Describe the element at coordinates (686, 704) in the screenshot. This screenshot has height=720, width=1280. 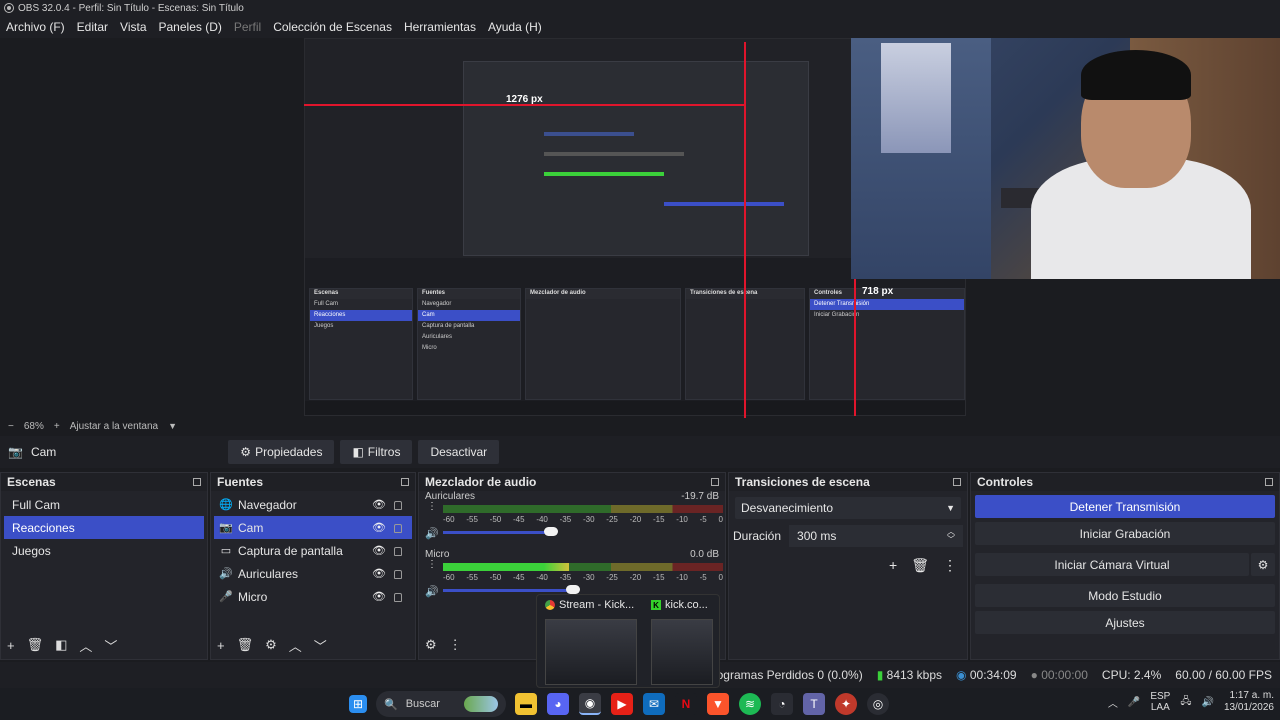
I see `netflix-icon: N` at that location.